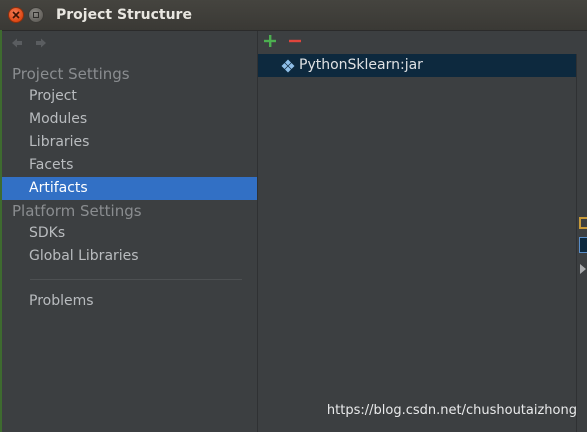 This screenshot has width=587, height=432. Describe the element at coordinates (295, 41) in the screenshot. I see `minus-icon` at that location.